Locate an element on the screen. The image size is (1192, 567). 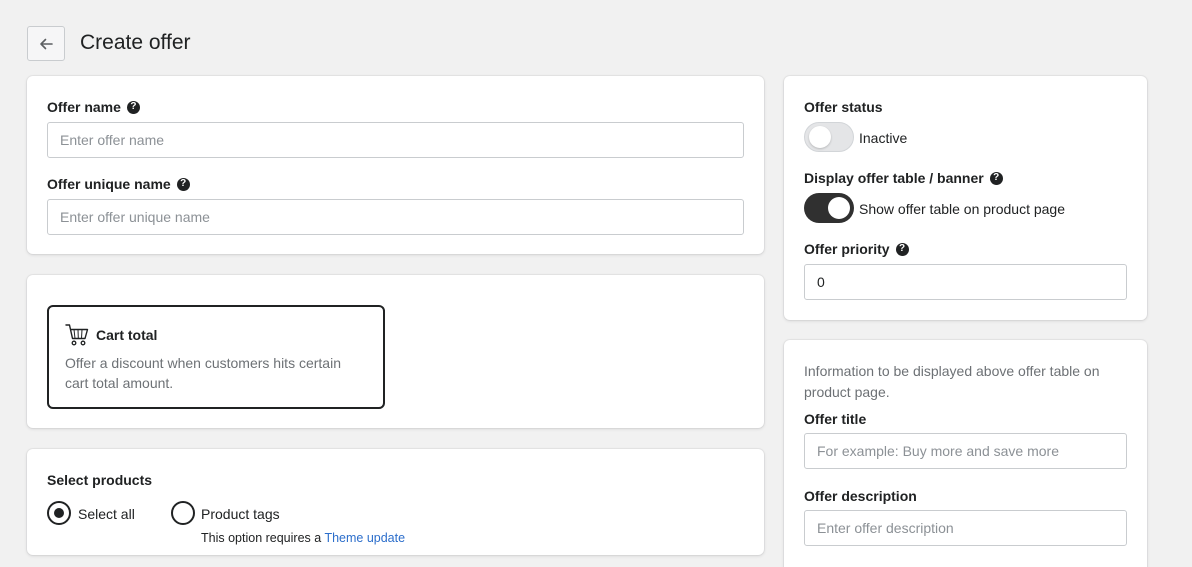
display-offer-table-toggle is located at coordinates (829, 208).